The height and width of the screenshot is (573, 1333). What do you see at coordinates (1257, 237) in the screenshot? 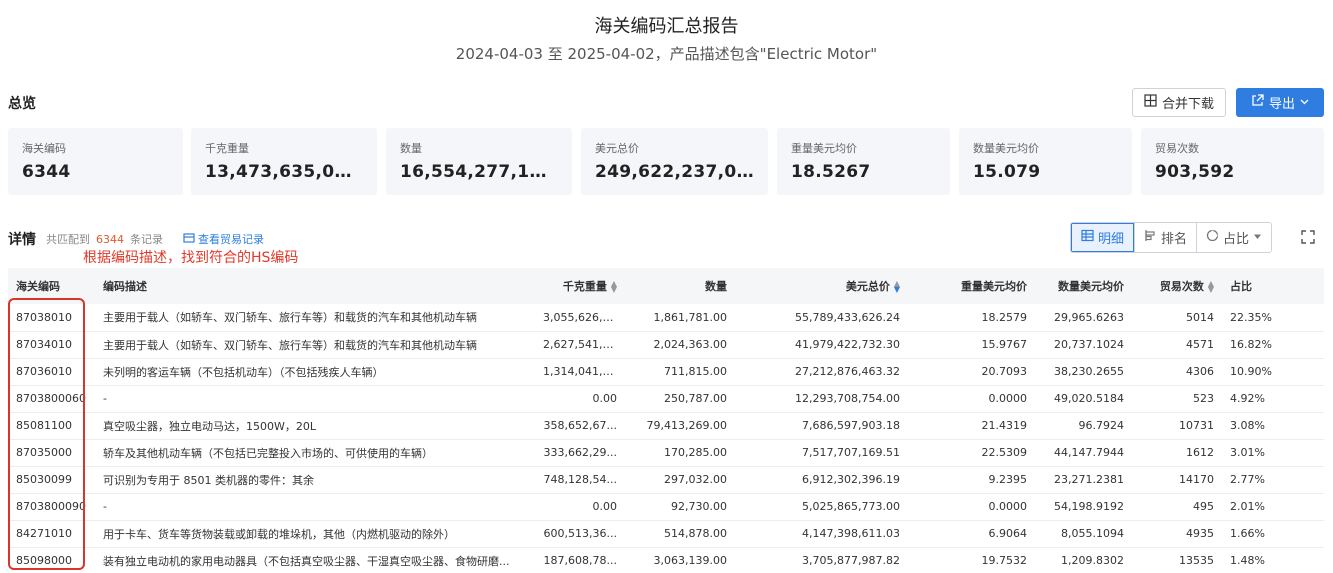
I see `caret-down-icon` at bounding box center [1257, 237].